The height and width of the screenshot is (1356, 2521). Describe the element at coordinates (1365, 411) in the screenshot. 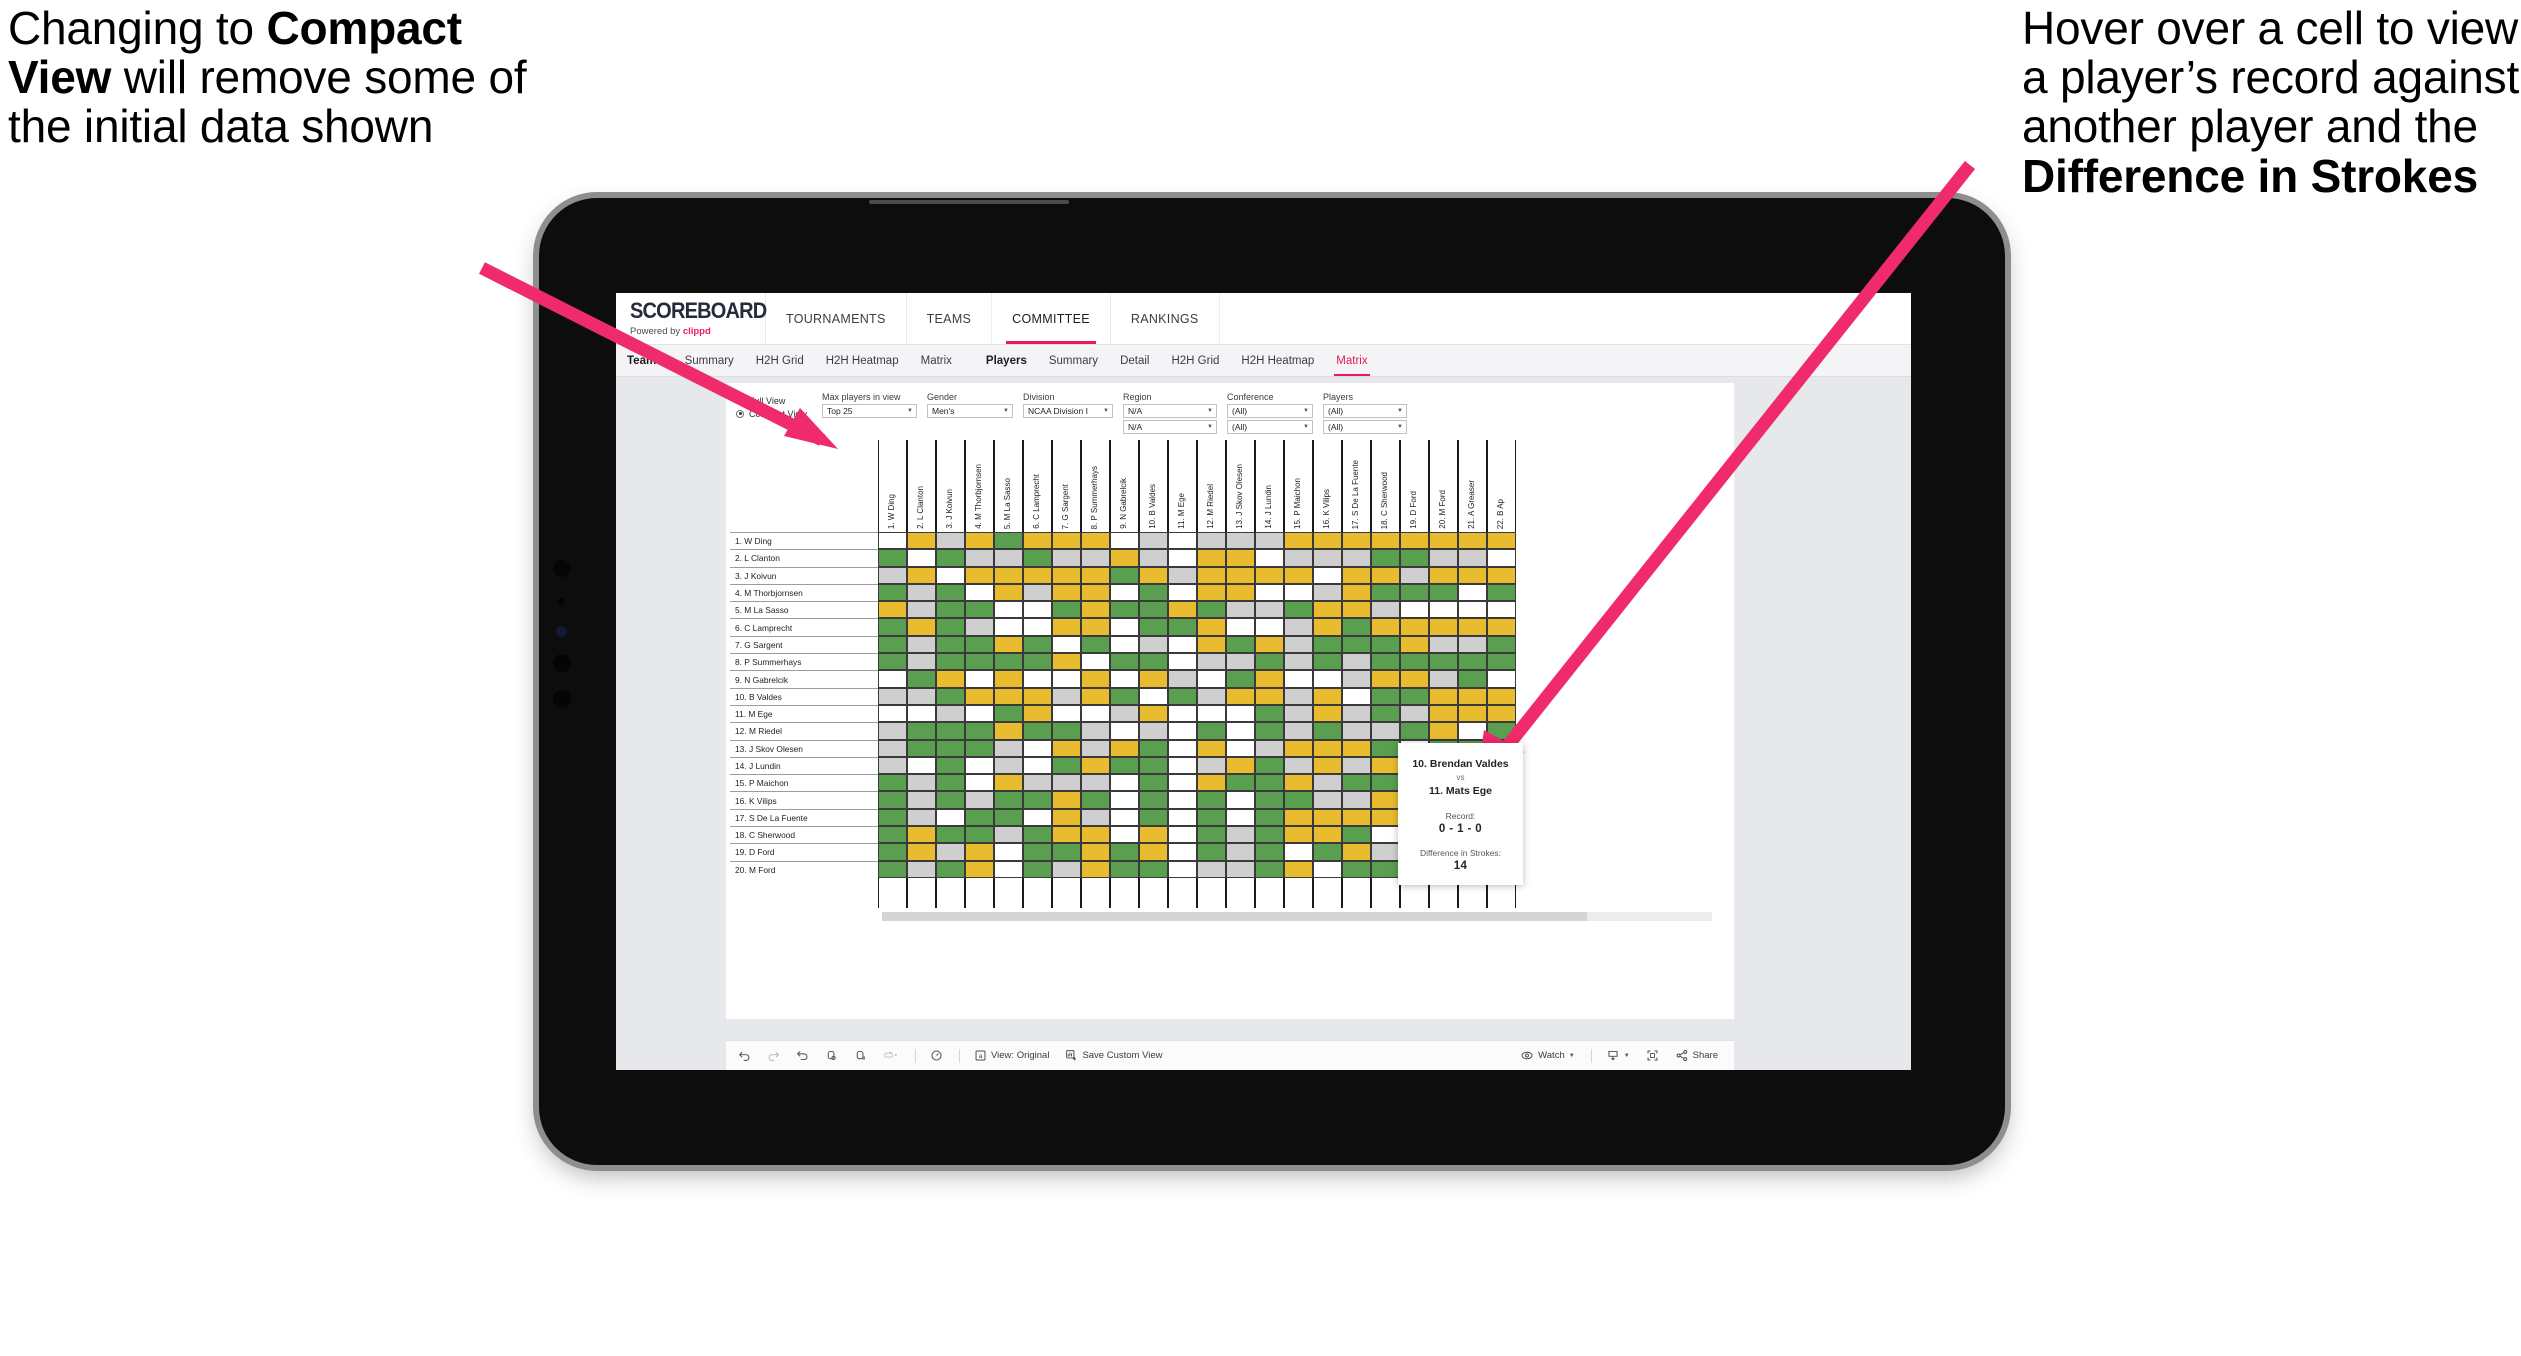

I see `select-players-primary: (All) ▼` at that location.